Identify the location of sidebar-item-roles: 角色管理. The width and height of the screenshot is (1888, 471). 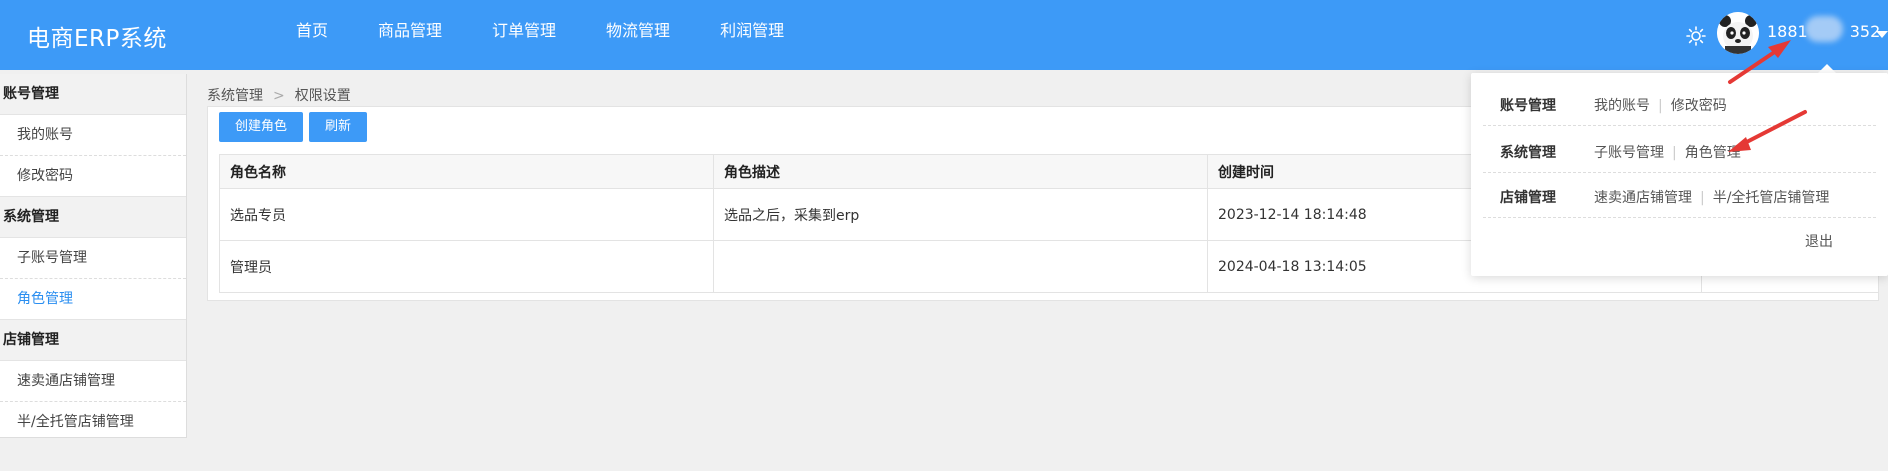
(93, 299).